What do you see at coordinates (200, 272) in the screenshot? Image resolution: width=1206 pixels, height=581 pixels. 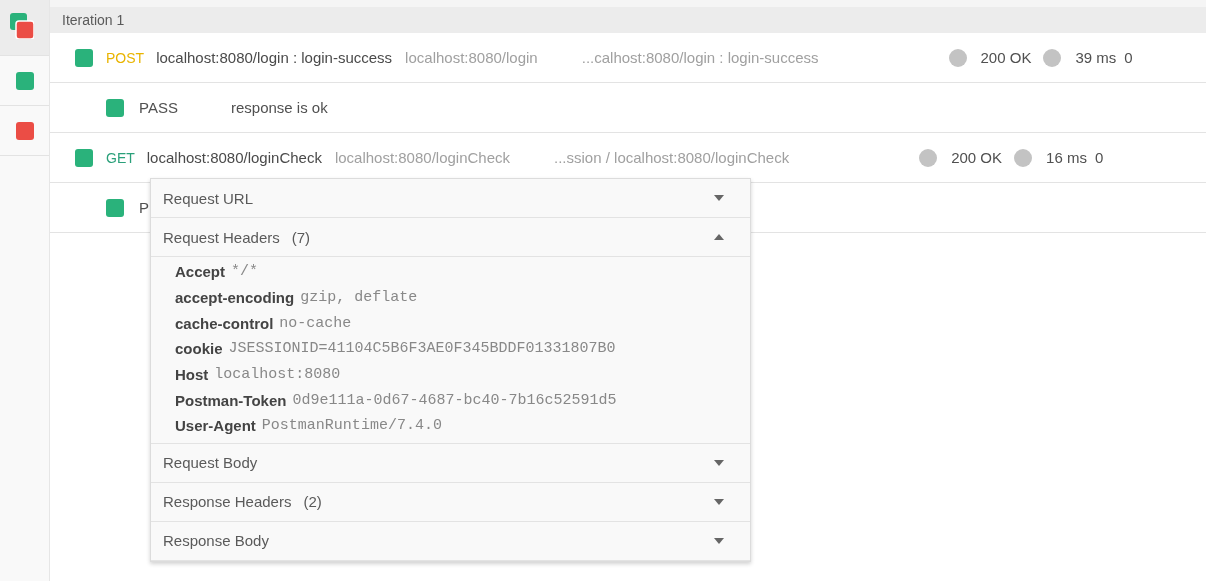 I see `header-key: Accept` at bounding box center [200, 272].